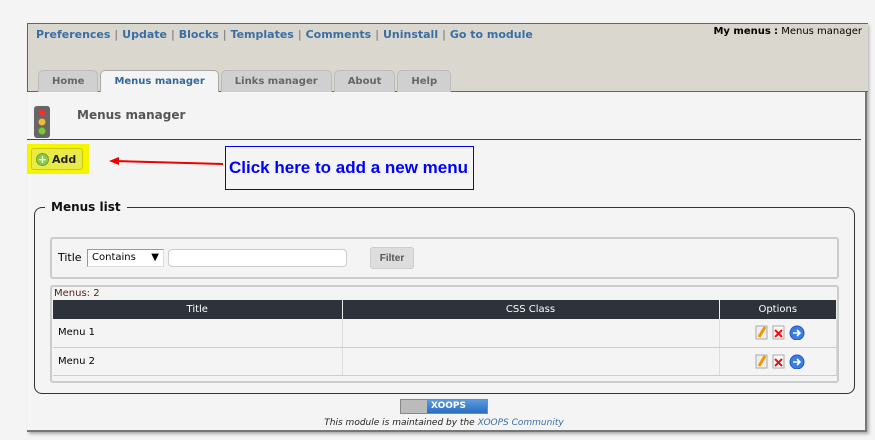 Image resolution: width=875 pixels, height=440 pixels. What do you see at coordinates (444, 139) in the screenshot?
I see `divider` at bounding box center [444, 139].